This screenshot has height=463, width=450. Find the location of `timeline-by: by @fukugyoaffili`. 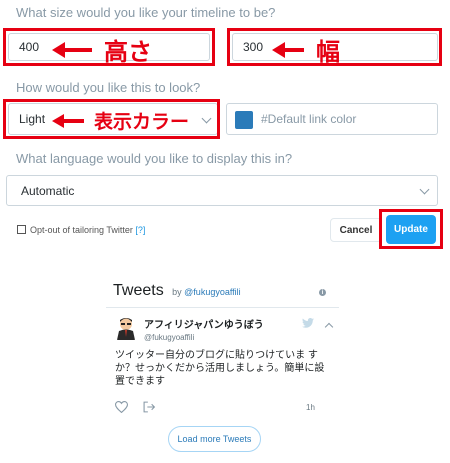

timeline-by: by @fukugyoaffili is located at coordinates (206, 292).